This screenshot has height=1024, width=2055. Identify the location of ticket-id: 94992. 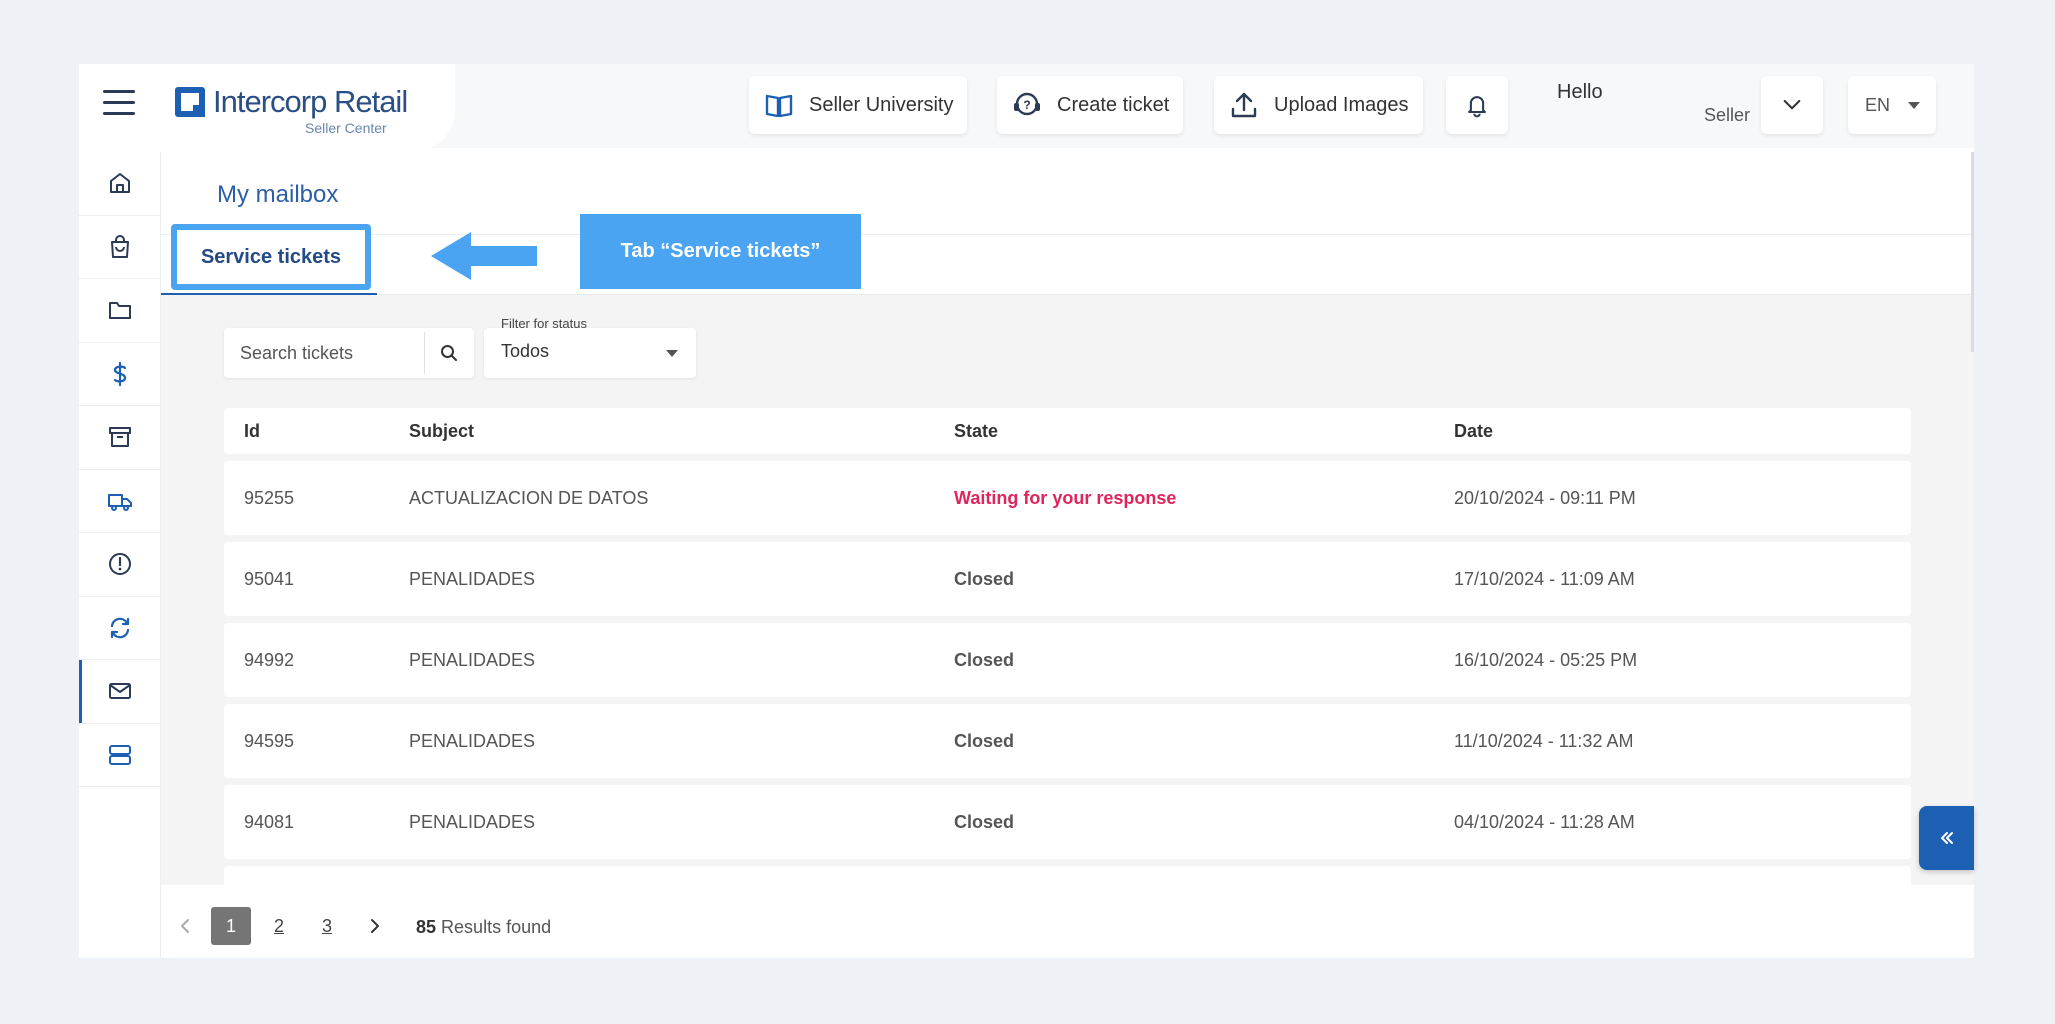
(269, 659).